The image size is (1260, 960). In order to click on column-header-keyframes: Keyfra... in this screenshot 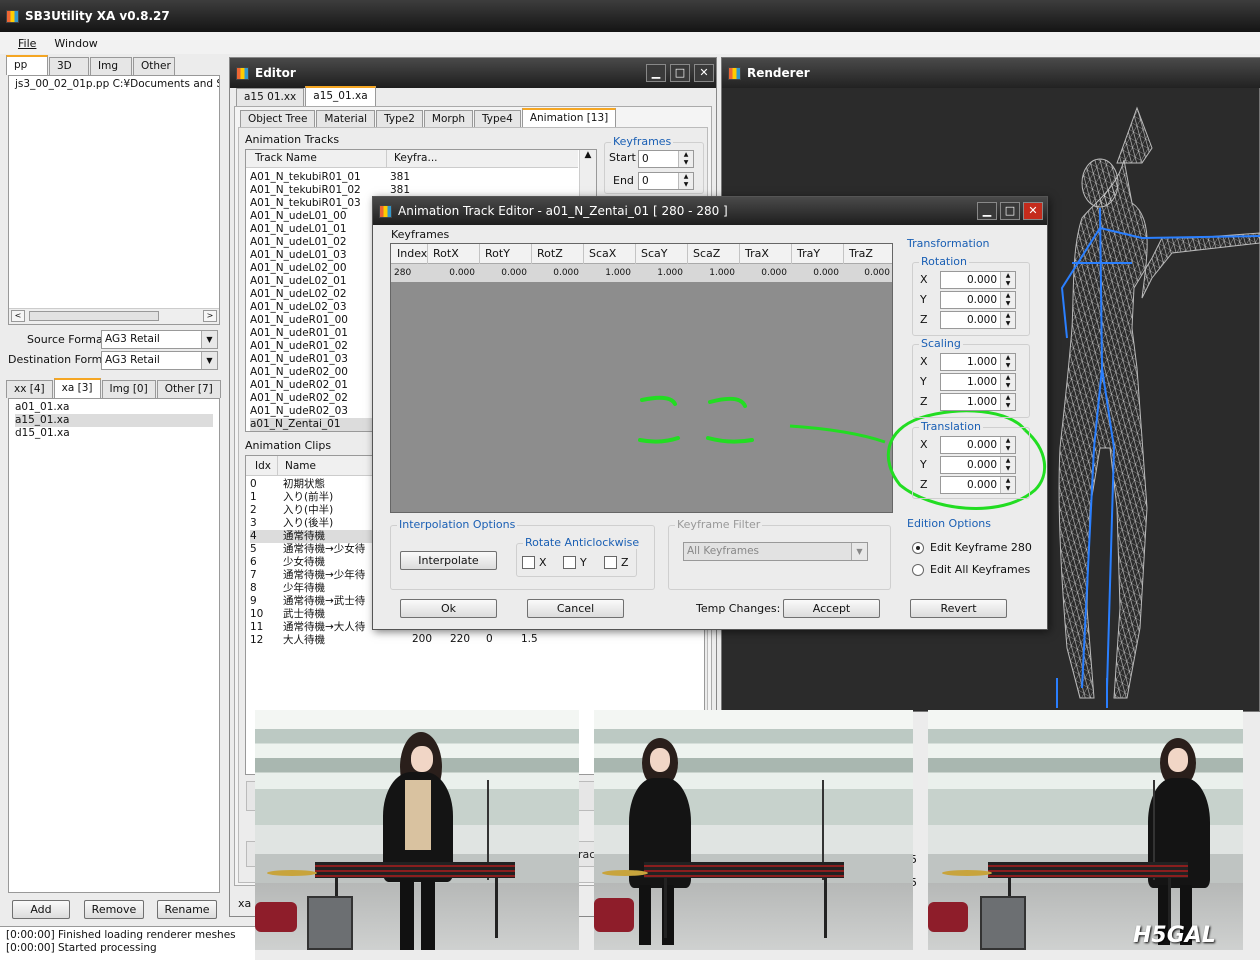, I will do `click(416, 158)`.